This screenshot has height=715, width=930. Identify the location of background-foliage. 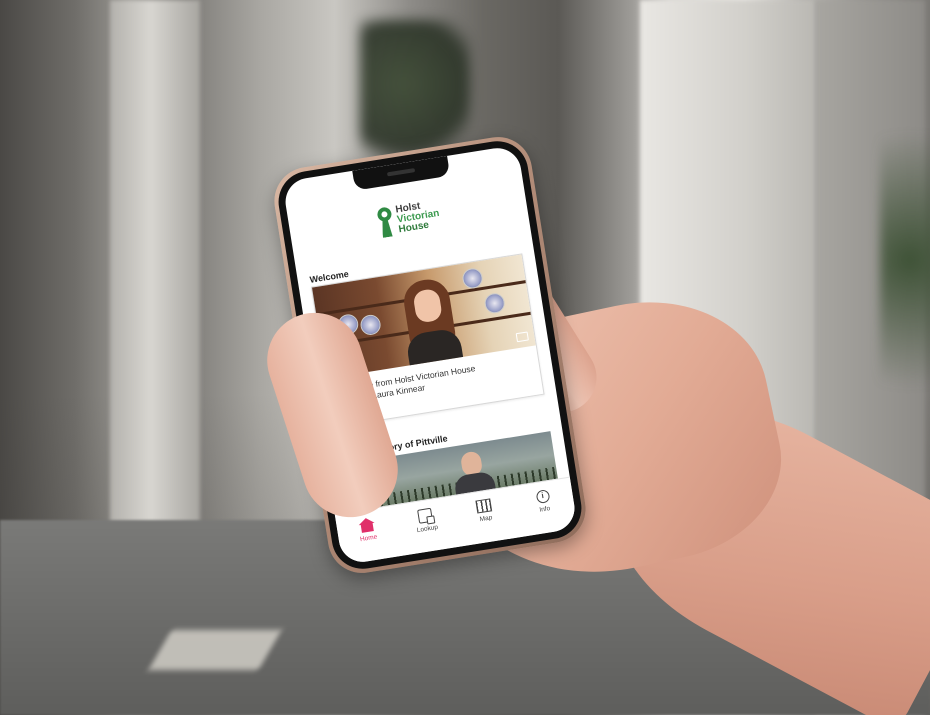
(905, 260).